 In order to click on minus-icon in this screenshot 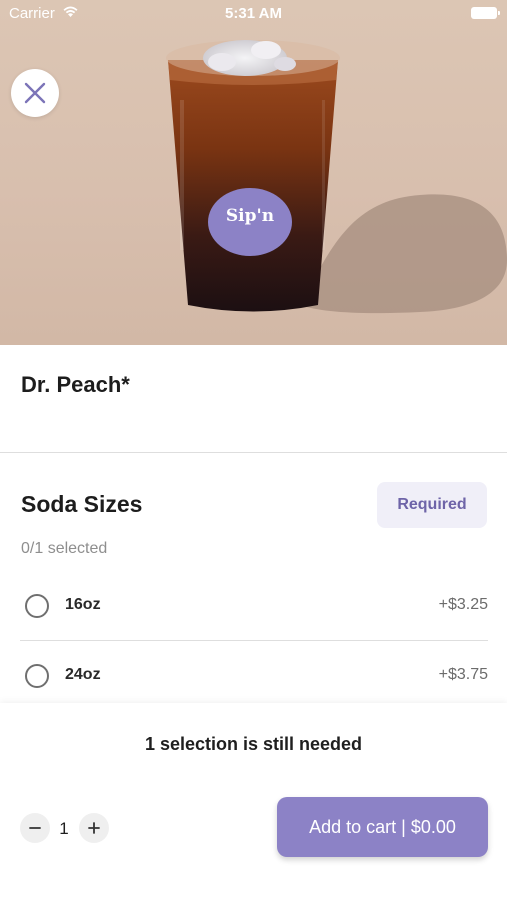, I will do `click(35, 828)`.